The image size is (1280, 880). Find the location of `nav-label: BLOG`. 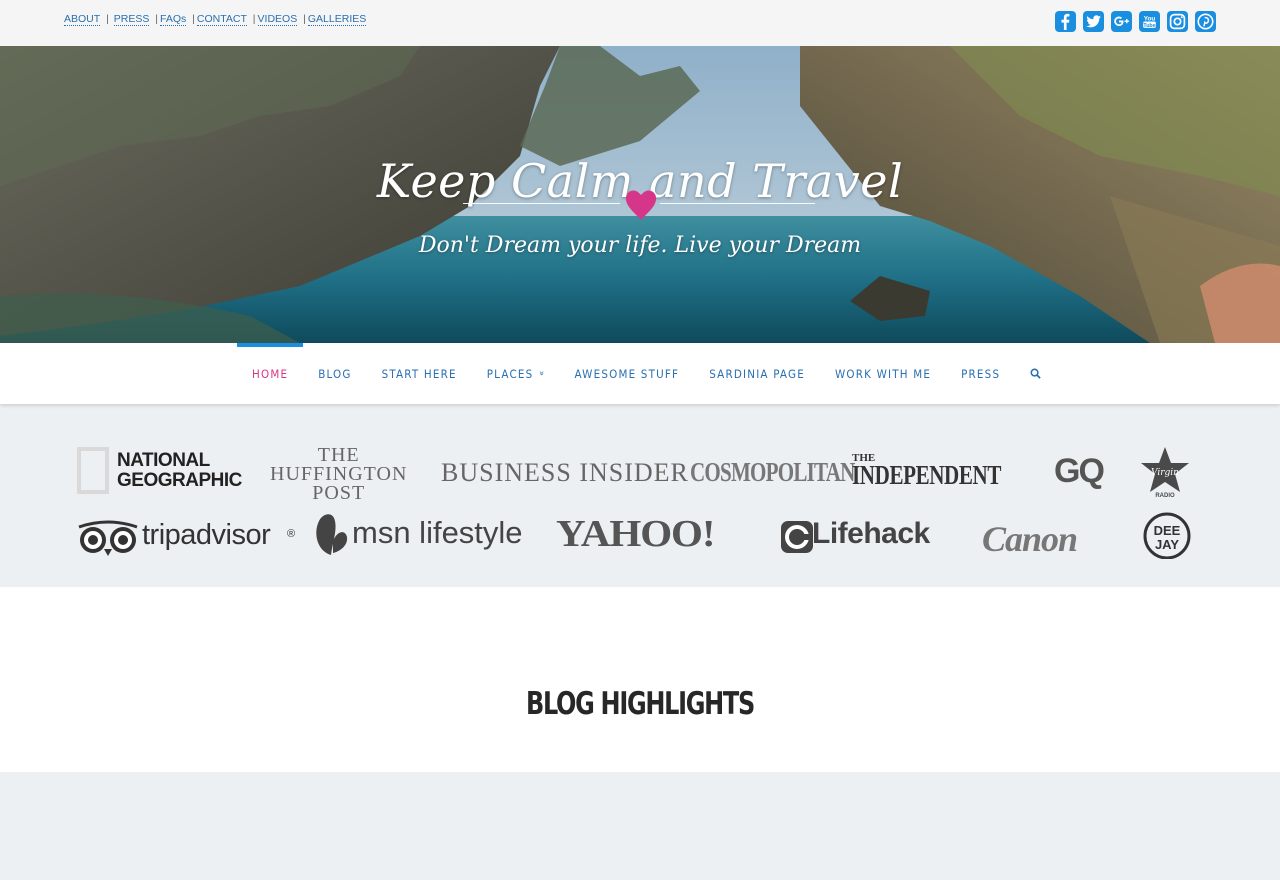

nav-label: BLOG is located at coordinates (335, 373).